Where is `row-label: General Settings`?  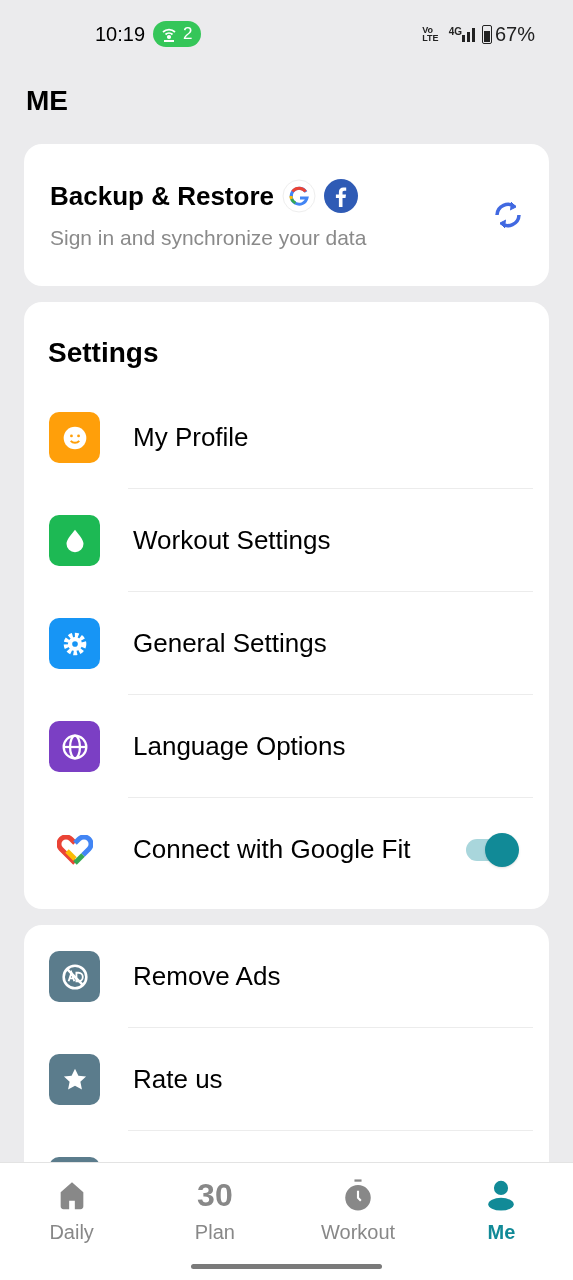 row-label: General Settings is located at coordinates (230, 643).